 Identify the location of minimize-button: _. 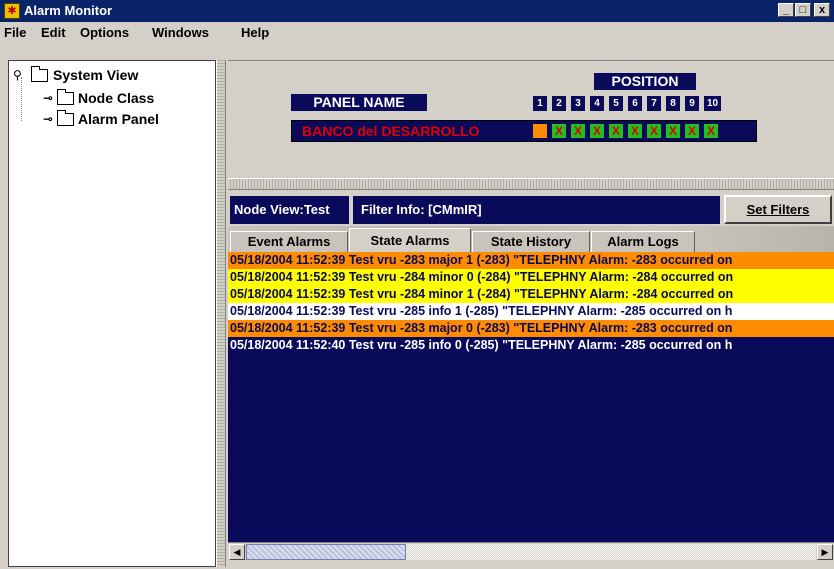
(786, 10).